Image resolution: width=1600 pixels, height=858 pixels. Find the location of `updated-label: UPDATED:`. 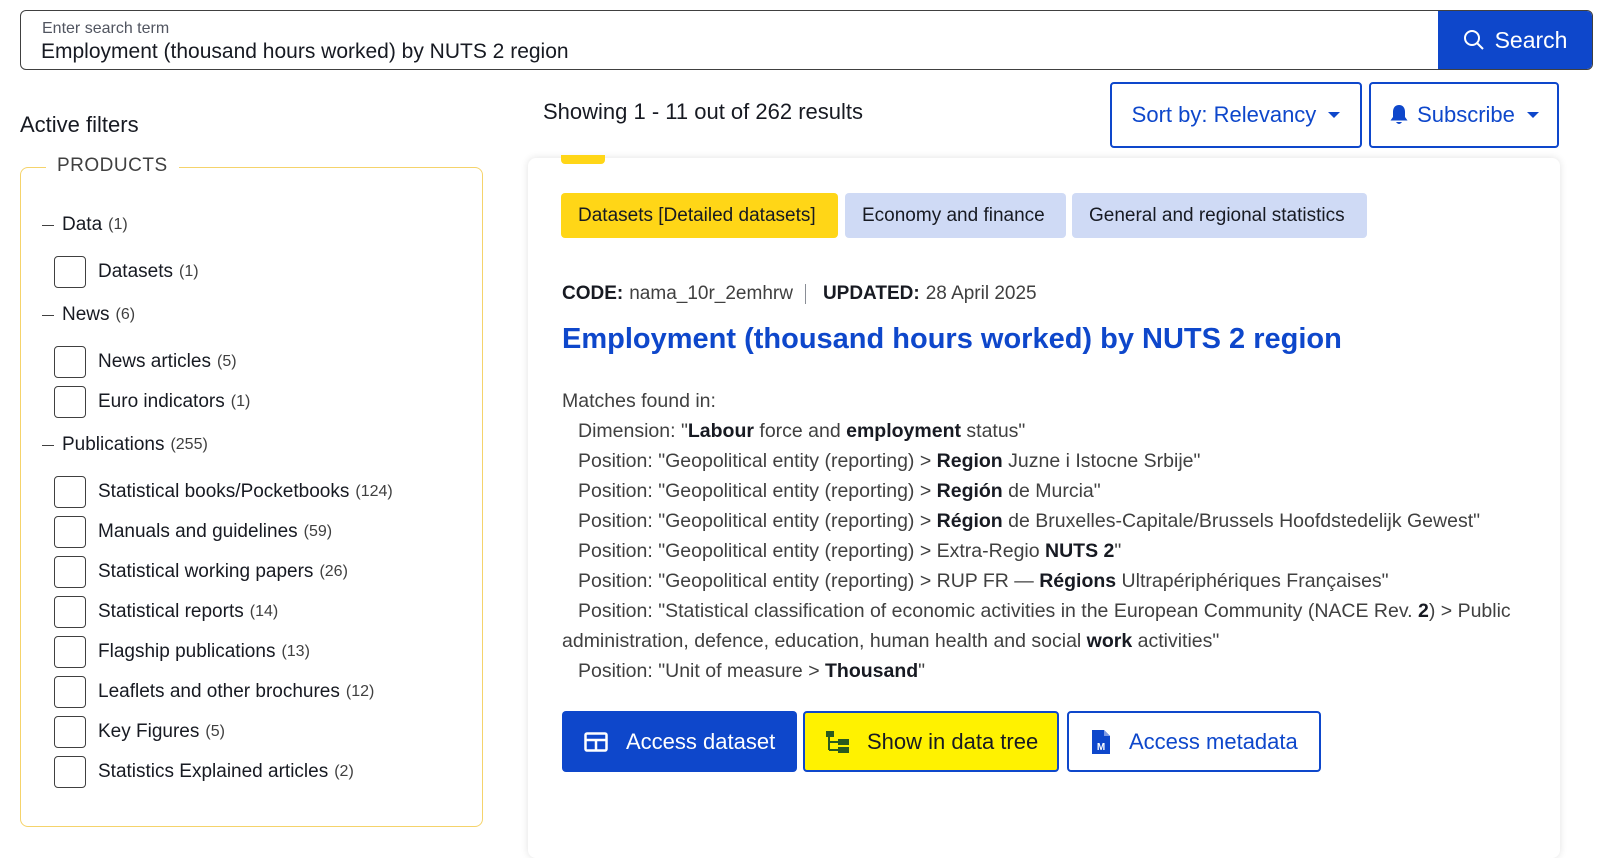

updated-label: UPDATED: is located at coordinates (871, 293).